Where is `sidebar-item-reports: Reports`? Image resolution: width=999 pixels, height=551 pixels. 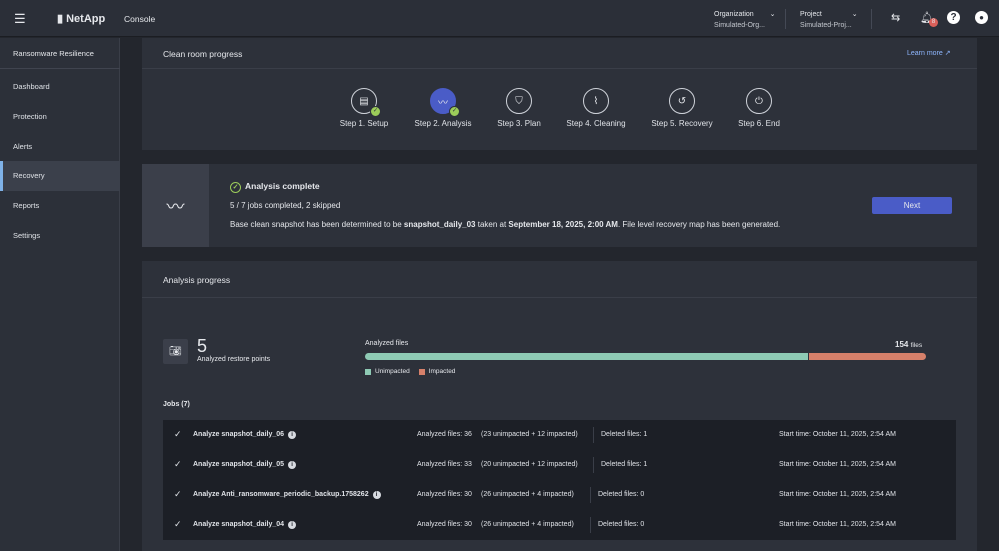 sidebar-item-reports: Reports is located at coordinates (60, 206).